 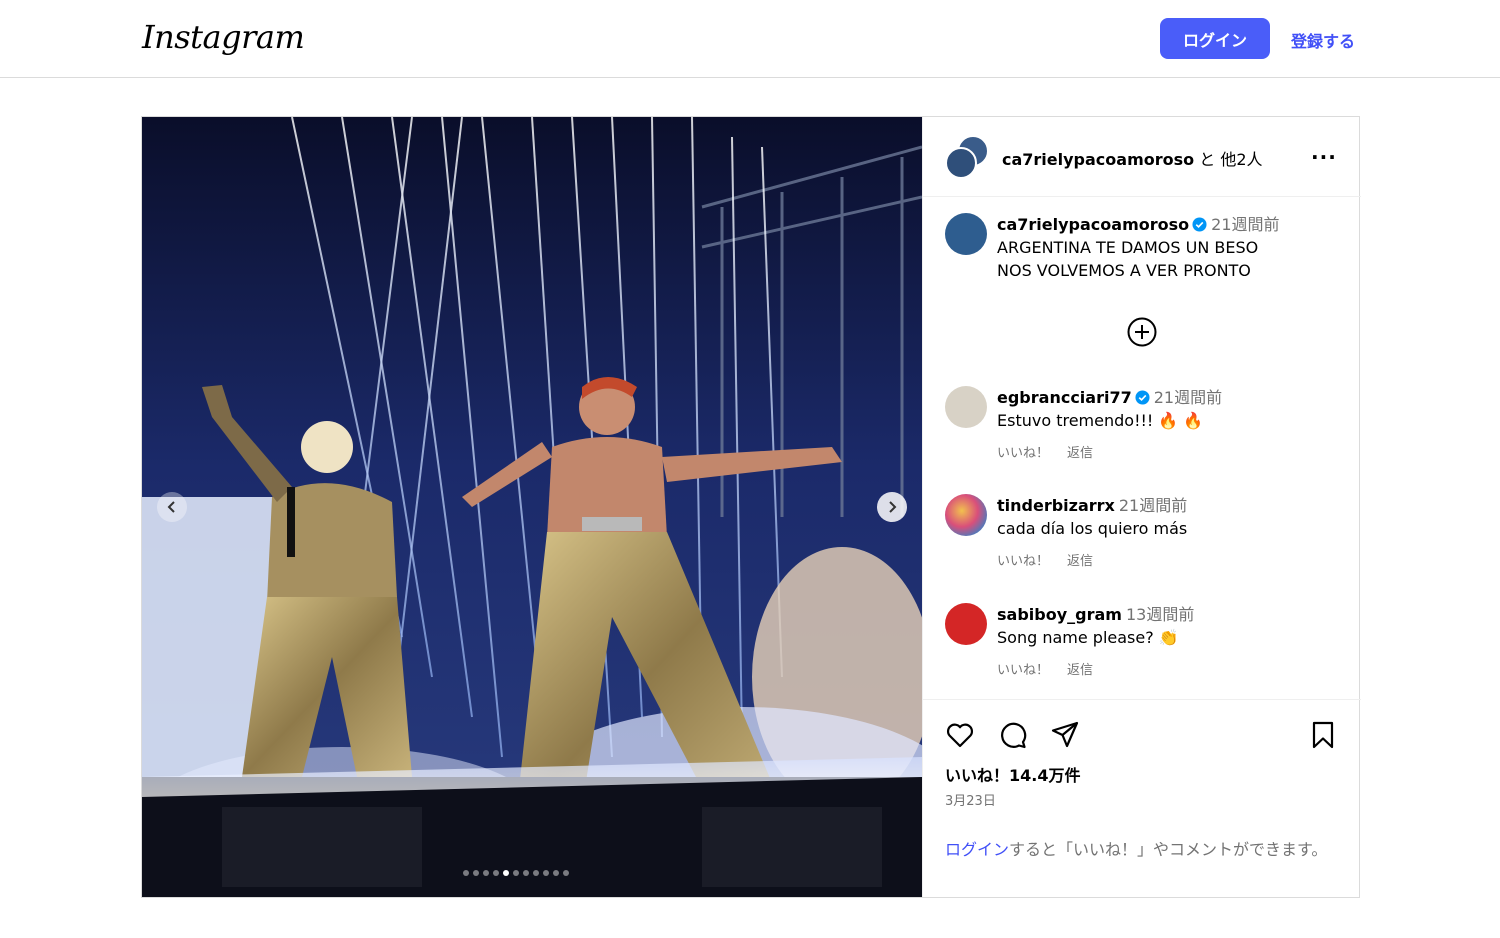 What do you see at coordinates (1124, 270) in the screenshot?
I see `caption-line-2: NOS VOLVEMOS A VER PRONTO` at bounding box center [1124, 270].